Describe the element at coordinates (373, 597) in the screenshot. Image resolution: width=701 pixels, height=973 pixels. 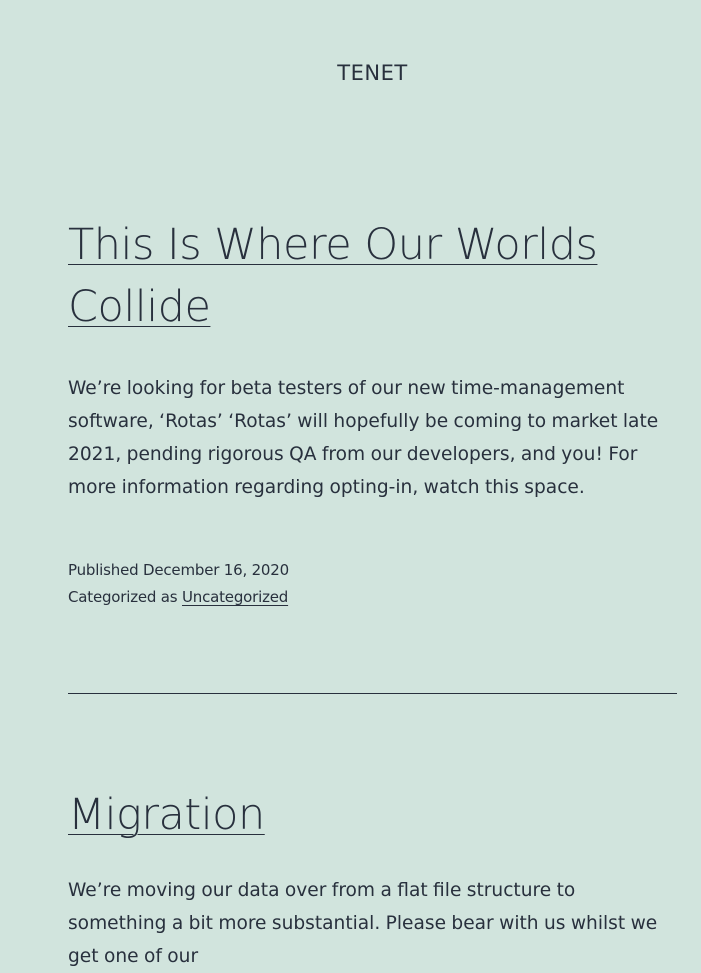
I see `category-line: Categorized as Uncategorized` at that location.